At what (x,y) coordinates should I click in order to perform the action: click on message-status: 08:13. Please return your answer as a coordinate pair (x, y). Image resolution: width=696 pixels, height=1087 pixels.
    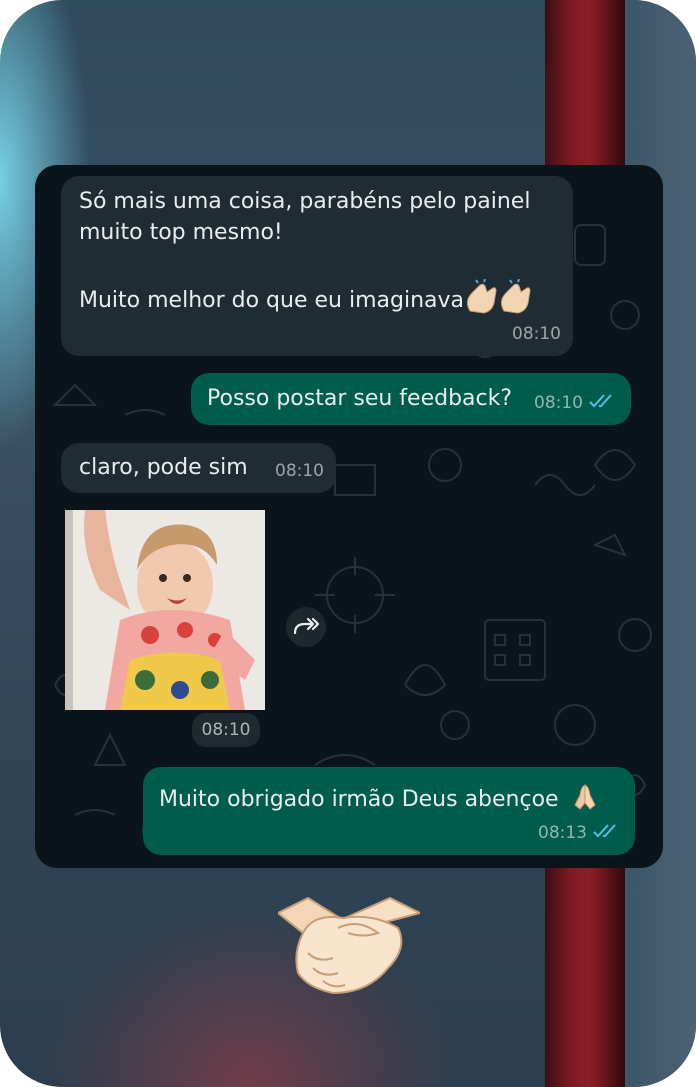
    Looking at the image, I should click on (579, 833).